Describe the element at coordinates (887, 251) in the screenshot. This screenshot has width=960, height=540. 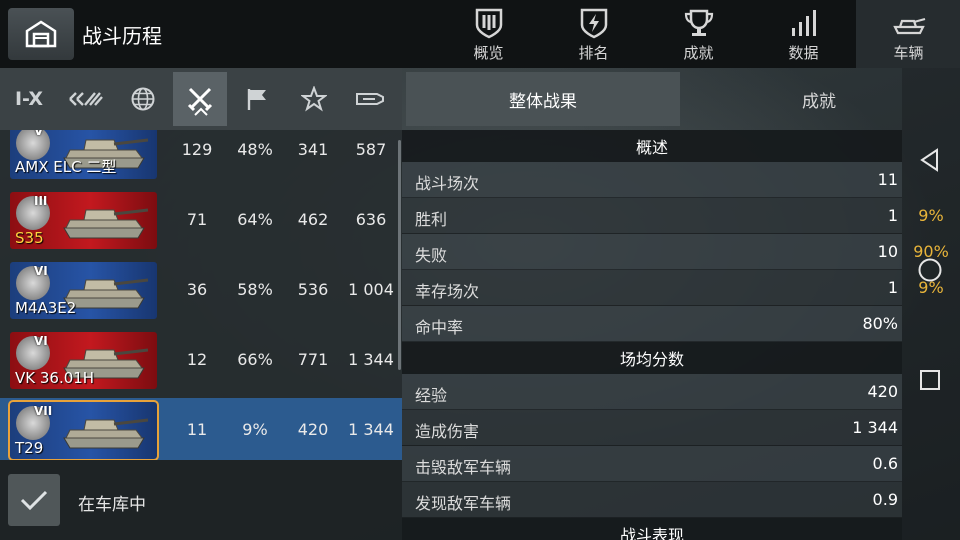
I see `stat-value: 10` at that location.